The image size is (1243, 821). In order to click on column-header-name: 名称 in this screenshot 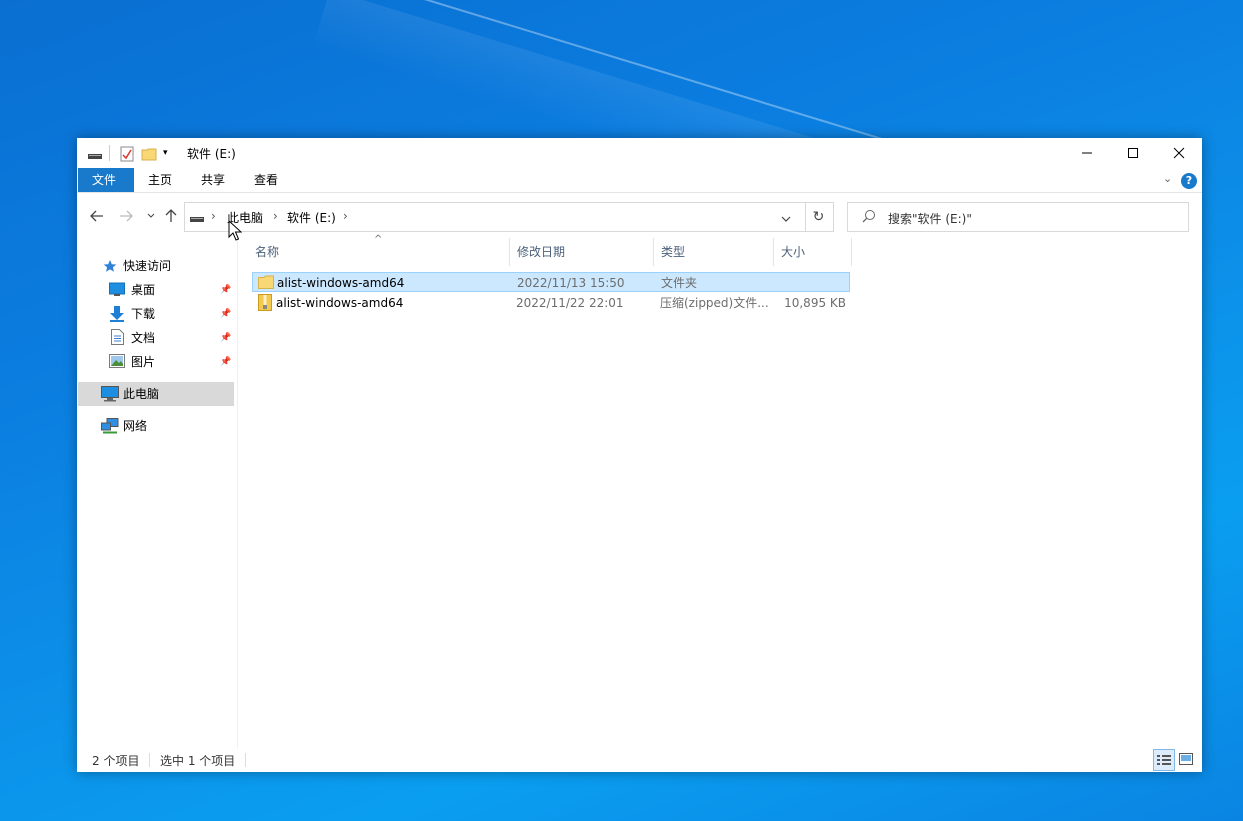, I will do `click(378, 252)`.